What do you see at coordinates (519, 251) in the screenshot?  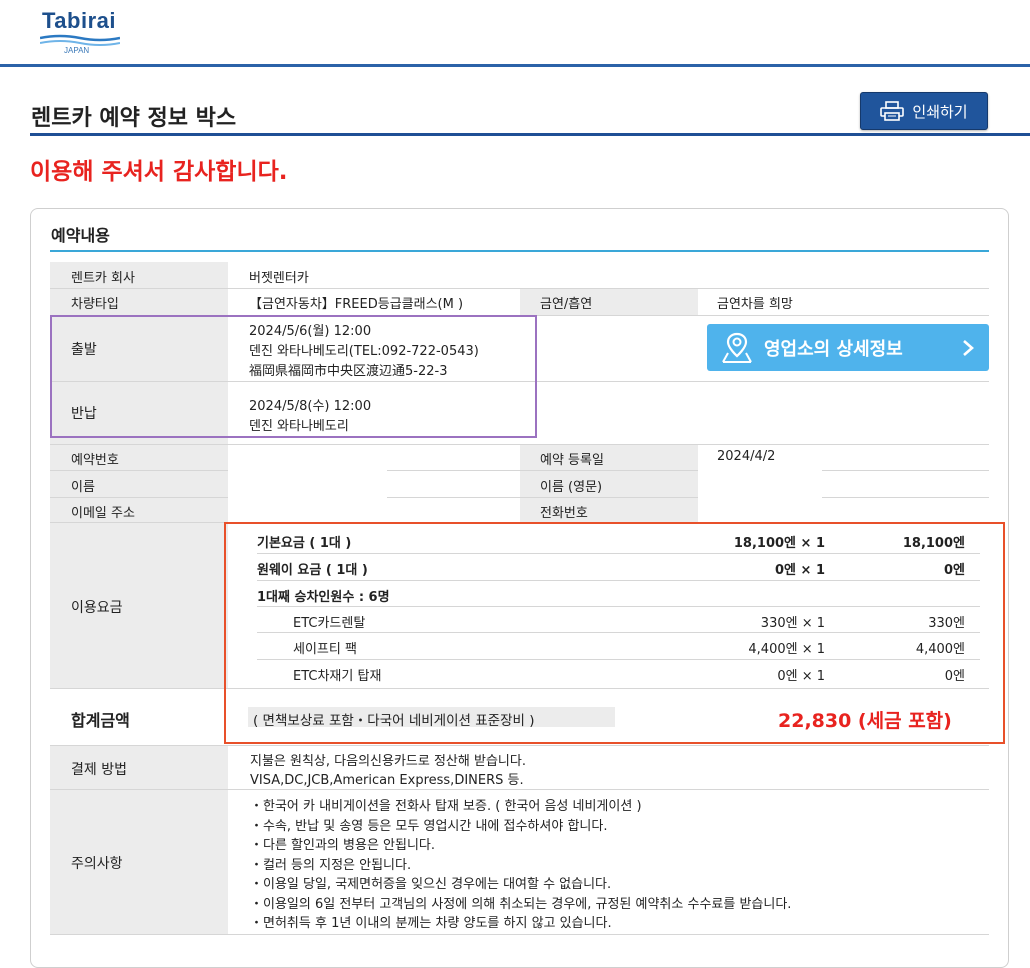 I see `section-rule` at bounding box center [519, 251].